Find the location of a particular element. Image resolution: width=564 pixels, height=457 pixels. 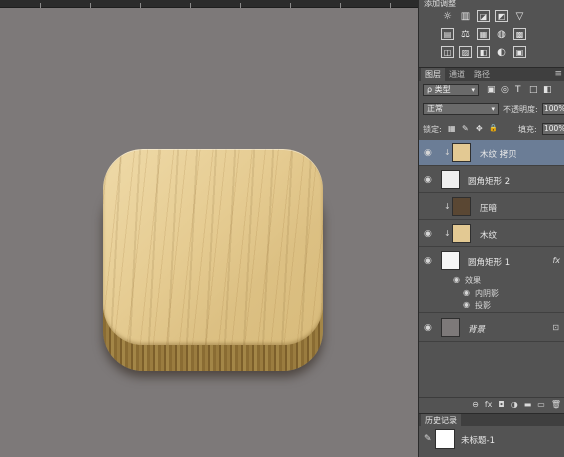

link-layers-icon: ⊖ is located at coordinates (475, 404).